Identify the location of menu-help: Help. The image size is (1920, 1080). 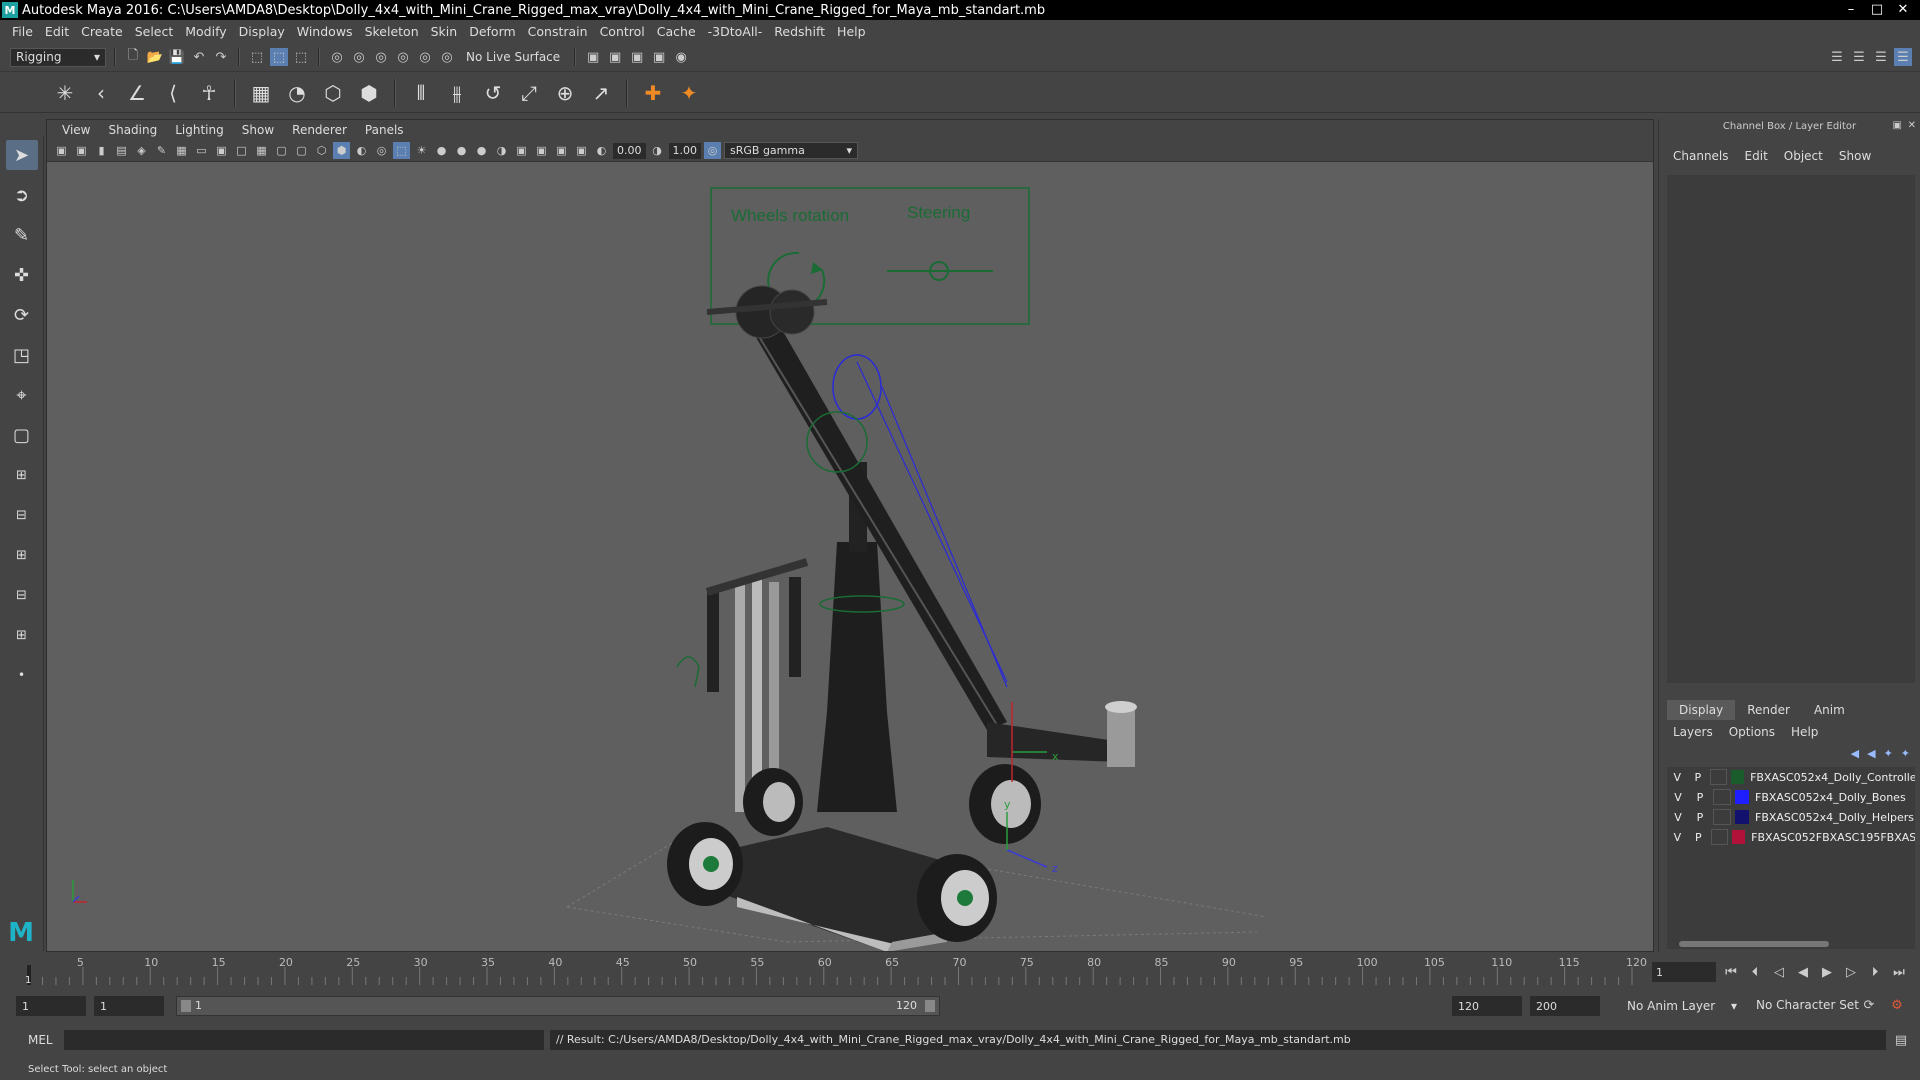
(851, 31).